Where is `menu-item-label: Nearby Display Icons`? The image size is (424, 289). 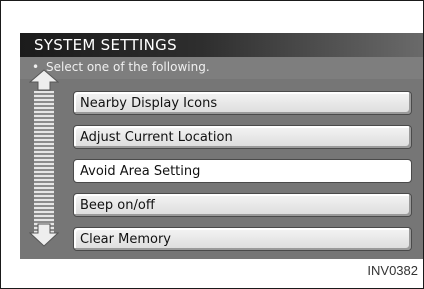 menu-item-label: Nearby Display Icons is located at coordinates (149, 103).